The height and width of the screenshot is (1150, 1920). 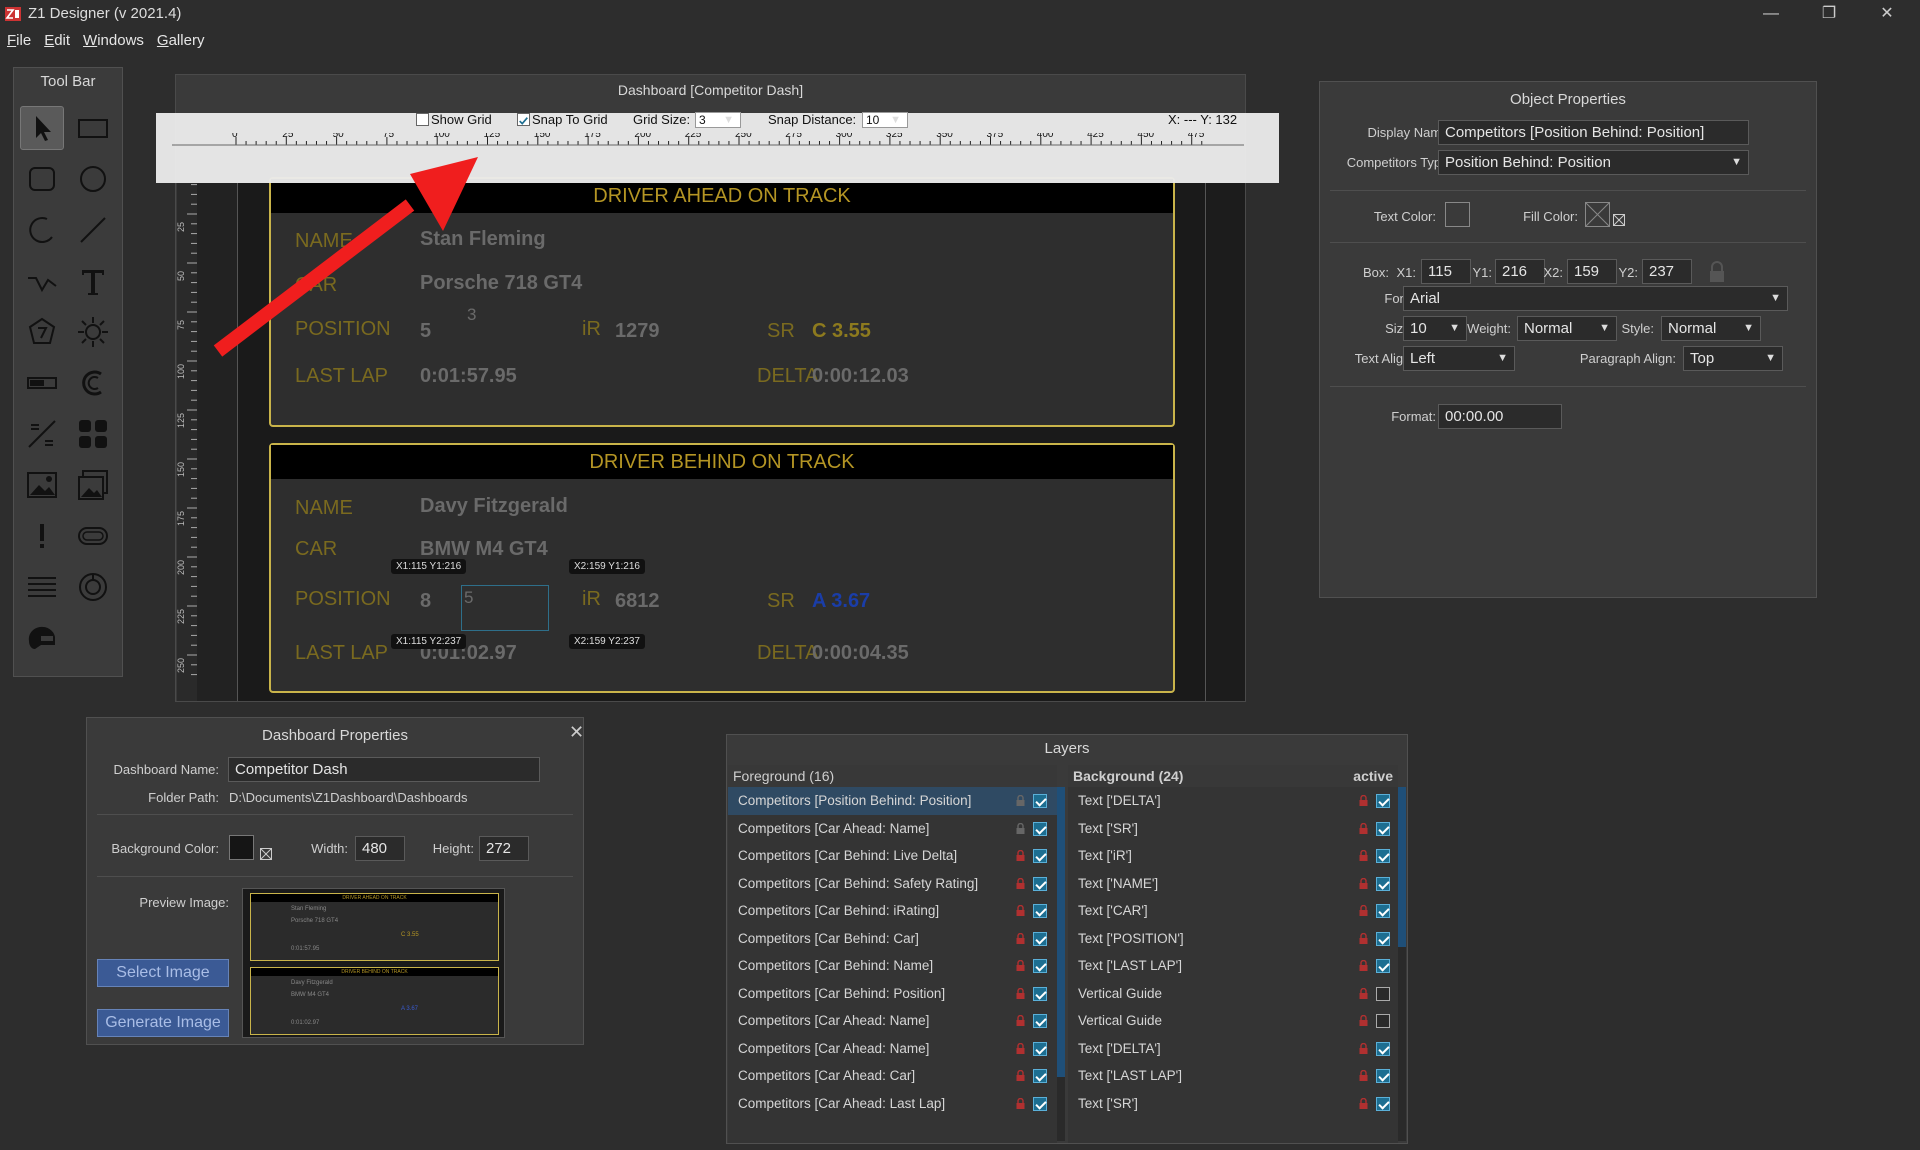 What do you see at coordinates (1233, 884) in the screenshot?
I see `background-layer-row: Text ['NAME']` at bounding box center [1233, 884].